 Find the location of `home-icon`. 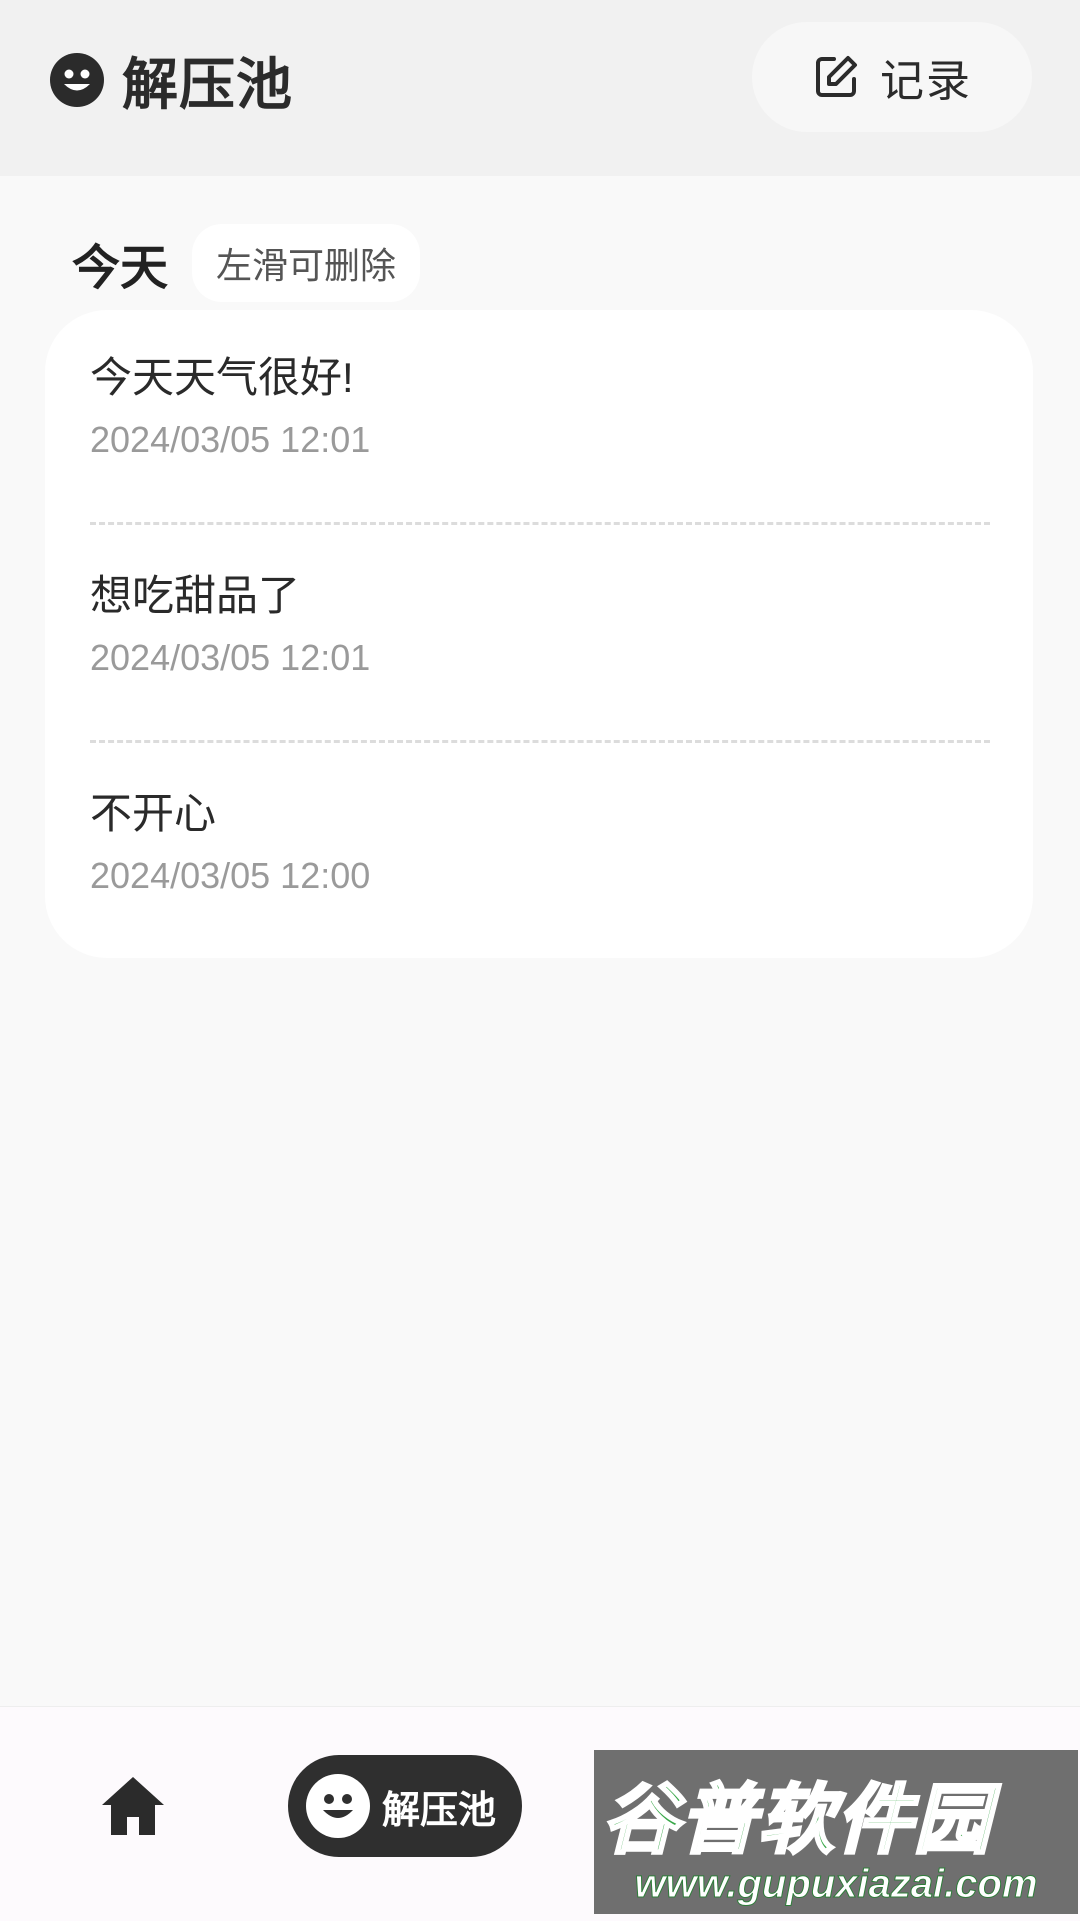

home-icon is located at coordinates (133, 1806).